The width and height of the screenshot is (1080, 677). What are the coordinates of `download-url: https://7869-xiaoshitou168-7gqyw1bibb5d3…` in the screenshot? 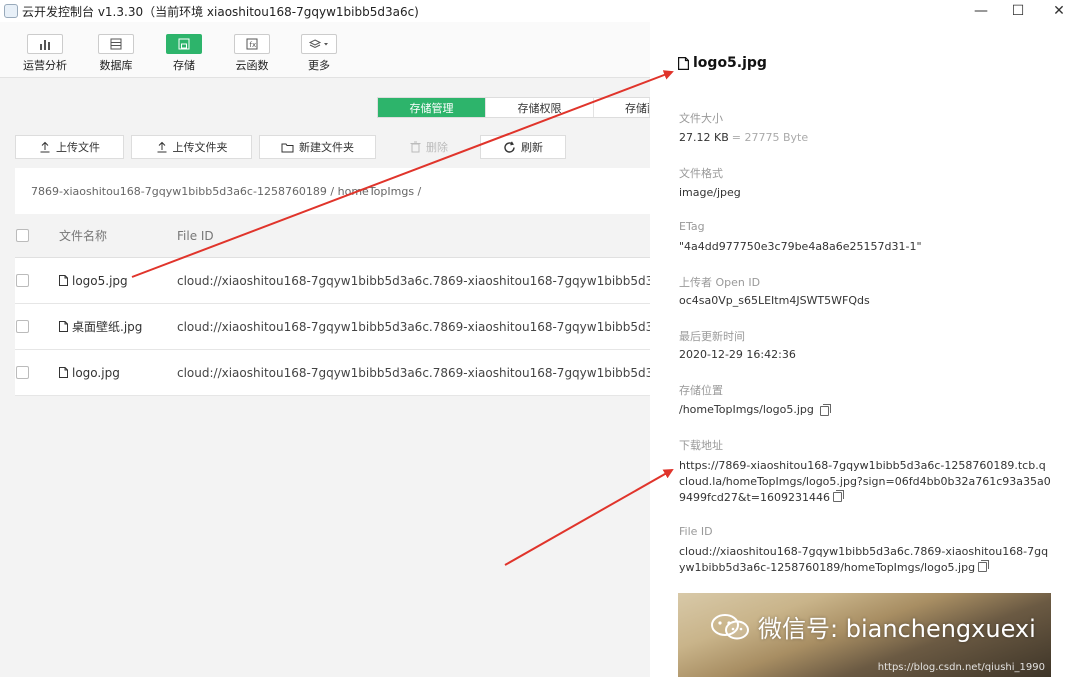 It's located at (865, 481).